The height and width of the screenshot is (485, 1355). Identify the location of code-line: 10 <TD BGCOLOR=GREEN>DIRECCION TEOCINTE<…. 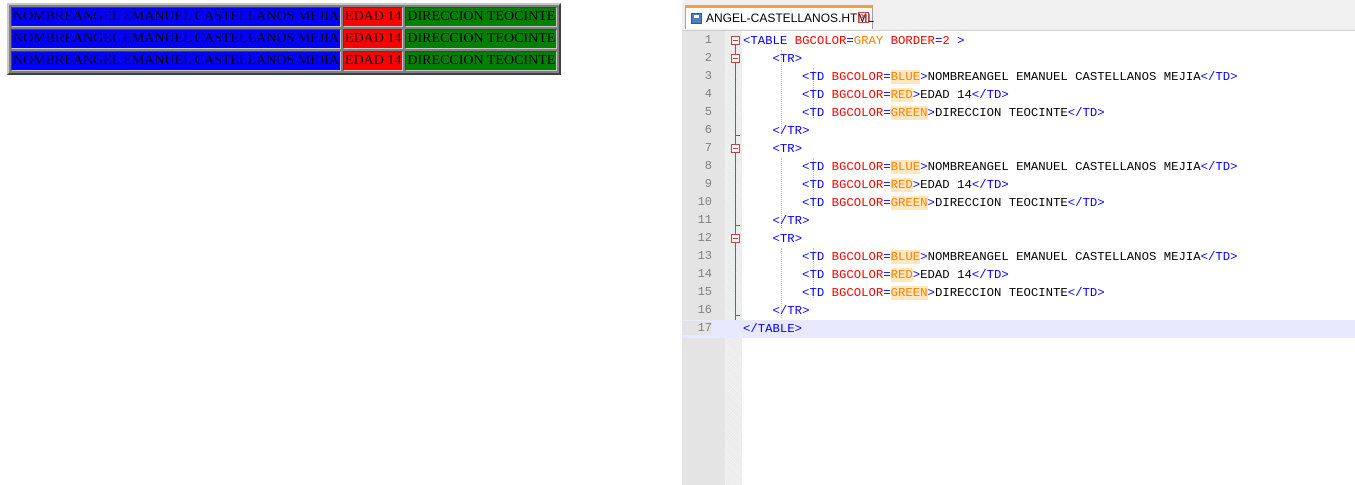
(1018, 203).